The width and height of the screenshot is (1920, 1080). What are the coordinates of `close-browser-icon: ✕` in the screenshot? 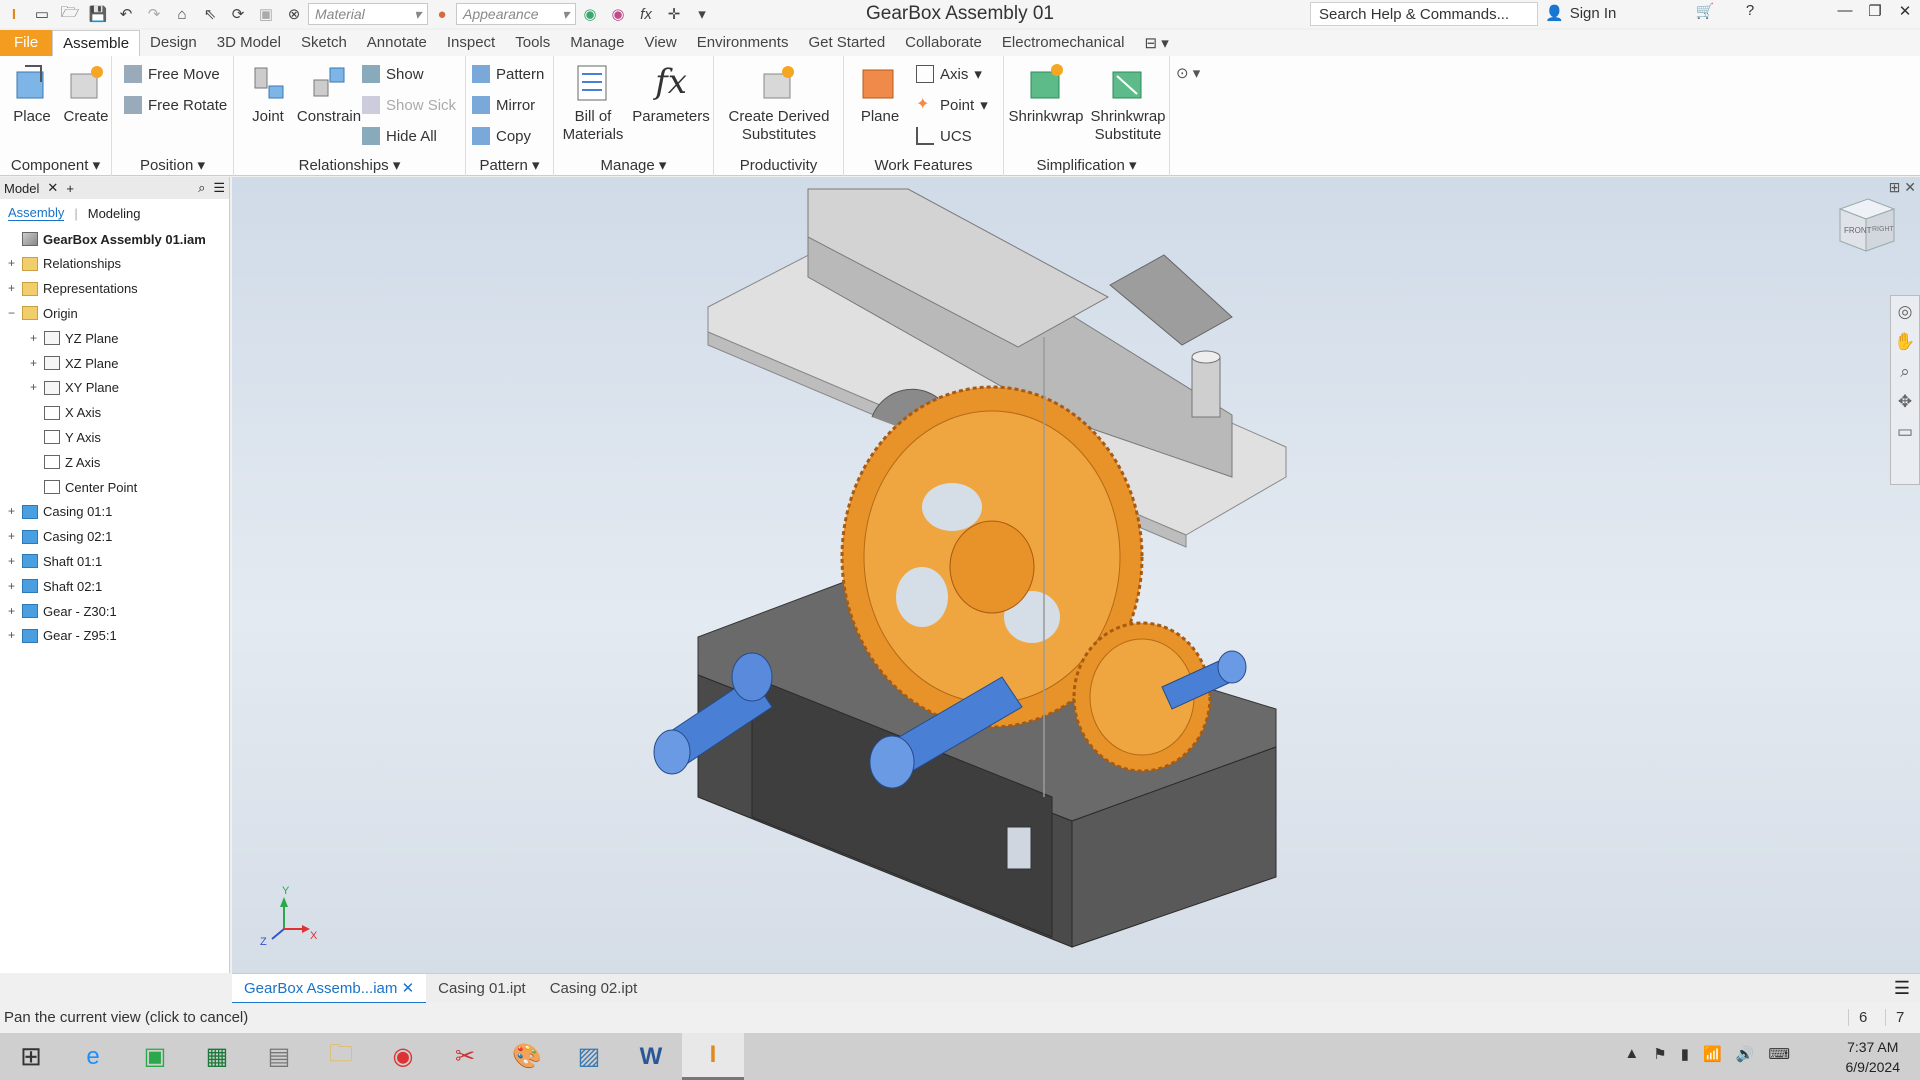 It's located at (52, 188).